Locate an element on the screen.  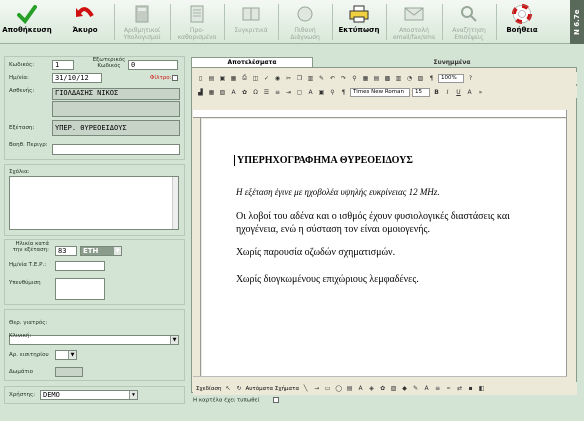
diagnosis-button: Πιθανή Διάγνωση is located at coordinates (305, 22).